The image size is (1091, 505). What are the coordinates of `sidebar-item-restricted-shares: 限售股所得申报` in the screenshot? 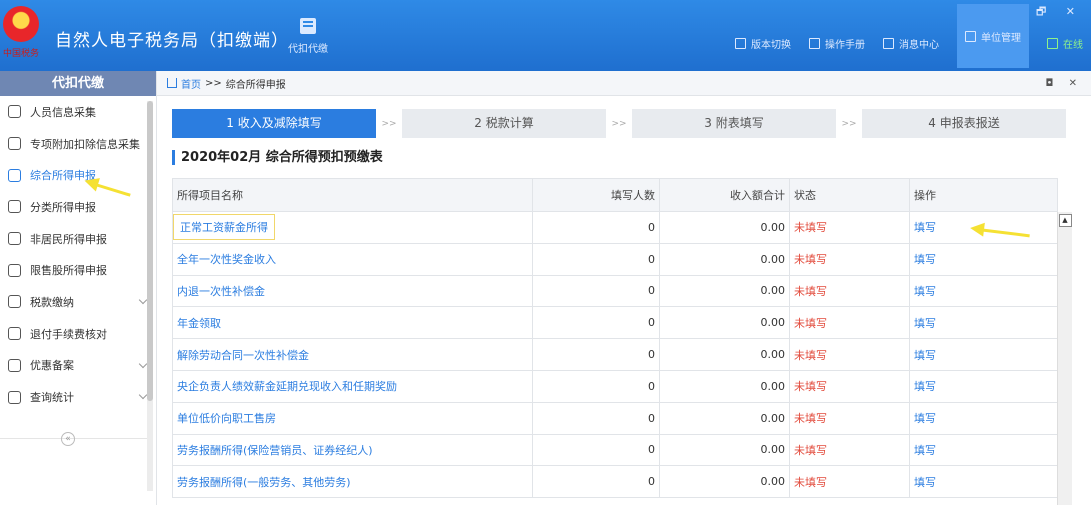 It's located at (78, 270).